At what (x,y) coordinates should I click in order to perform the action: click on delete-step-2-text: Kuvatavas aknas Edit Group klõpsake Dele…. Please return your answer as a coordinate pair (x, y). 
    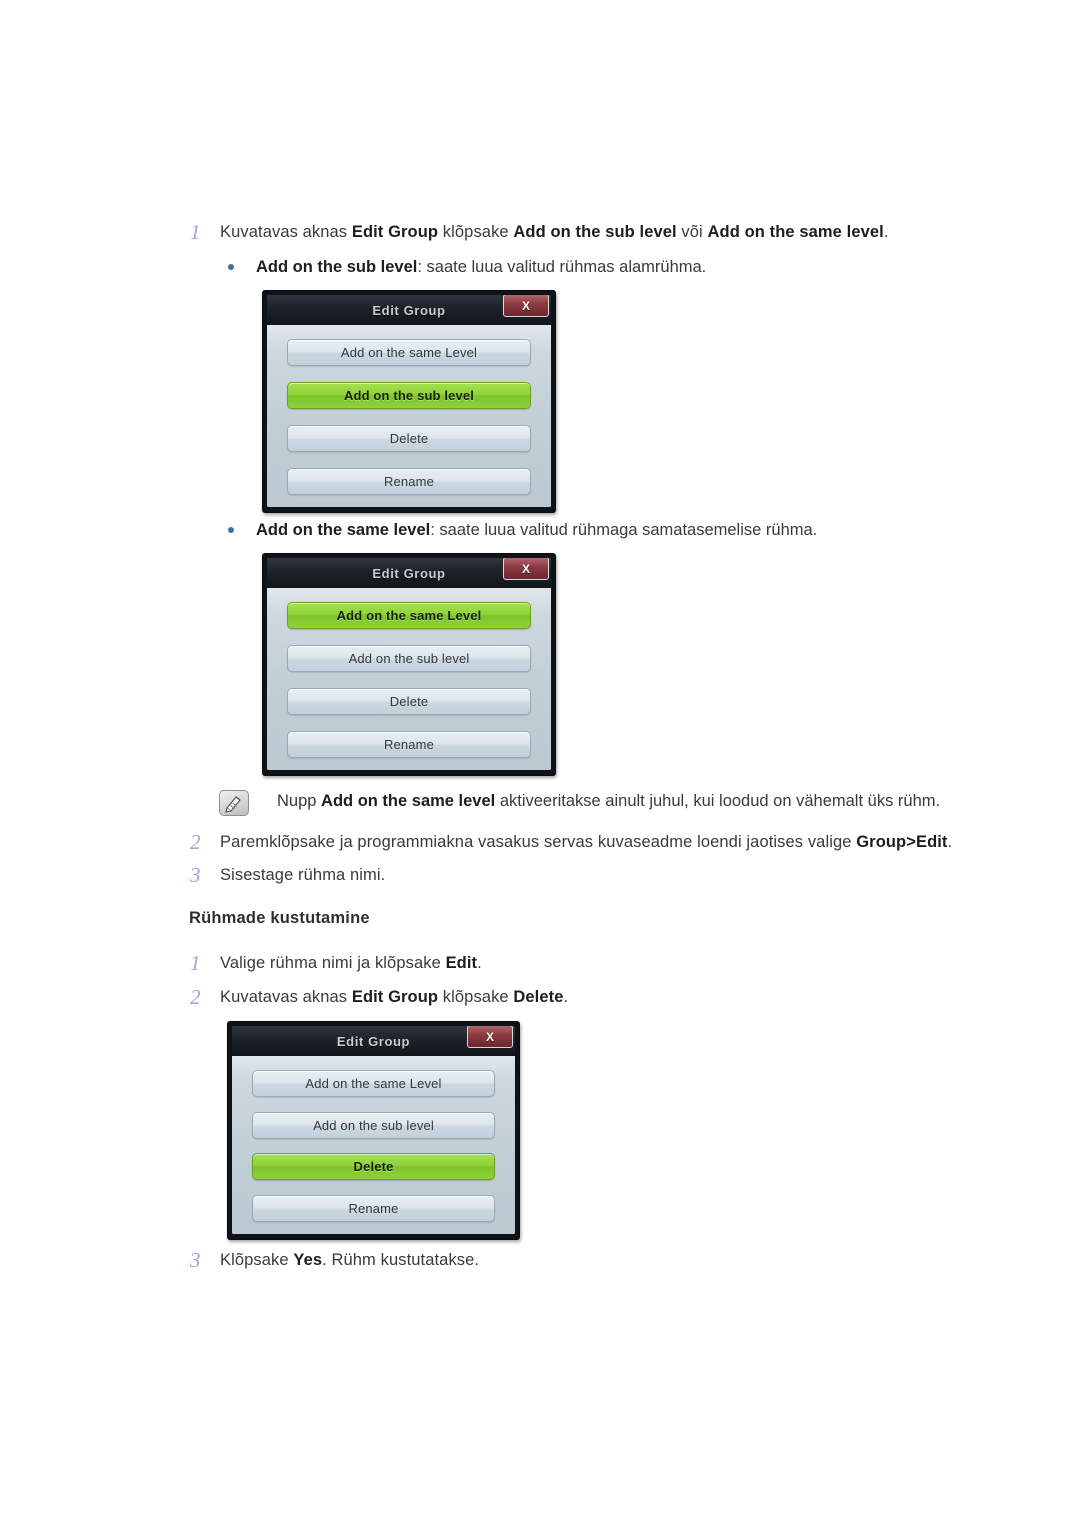
    Looking at the image, I should click on (394, 997).